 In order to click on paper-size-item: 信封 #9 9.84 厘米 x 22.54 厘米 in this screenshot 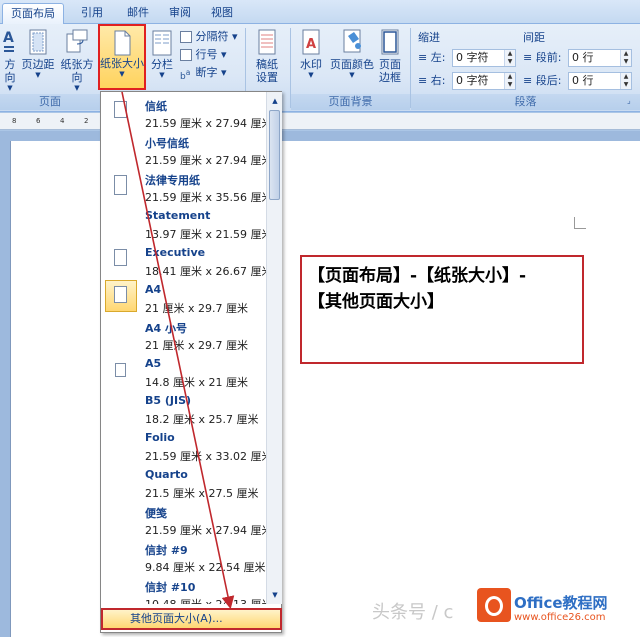, I will do `click(183, 557)`.